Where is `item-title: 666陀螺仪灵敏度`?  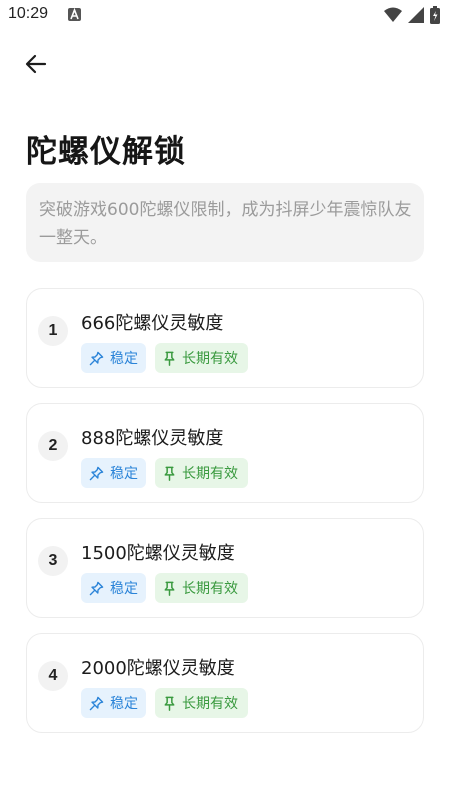 item-title: 666陀螺仪灵敏度 is located at coordinates (152, 323).